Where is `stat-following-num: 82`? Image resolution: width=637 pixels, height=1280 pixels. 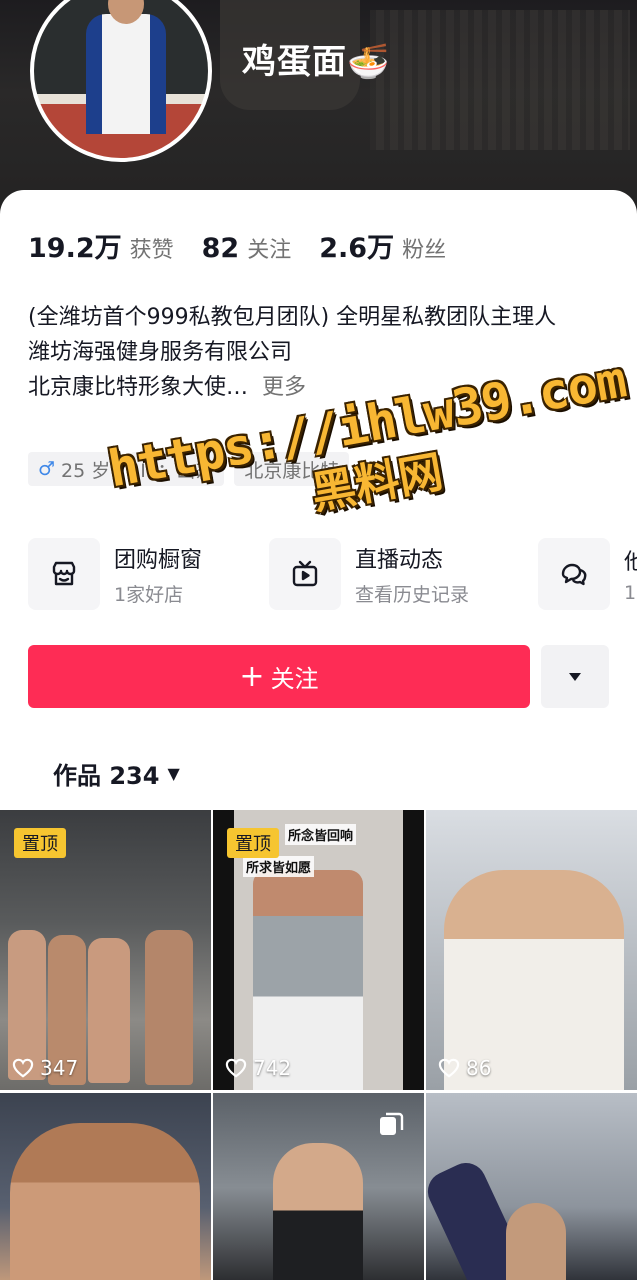 stat-following-num: 82 is located at coordinates (220, 248).